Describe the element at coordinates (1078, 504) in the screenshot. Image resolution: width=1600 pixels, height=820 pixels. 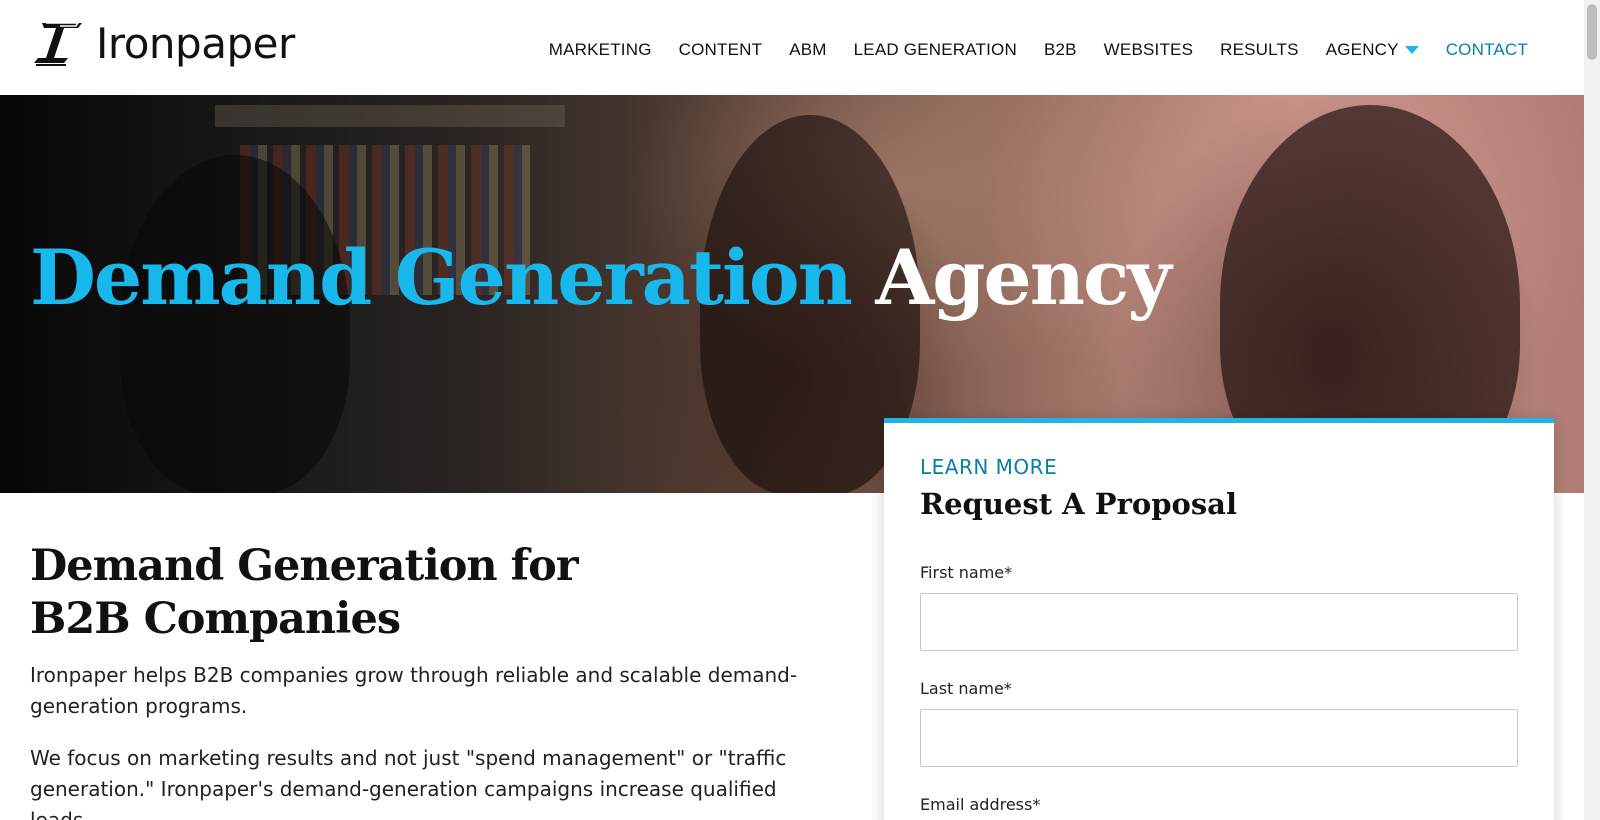
I see `form-title: Request A Proposal` at that location.